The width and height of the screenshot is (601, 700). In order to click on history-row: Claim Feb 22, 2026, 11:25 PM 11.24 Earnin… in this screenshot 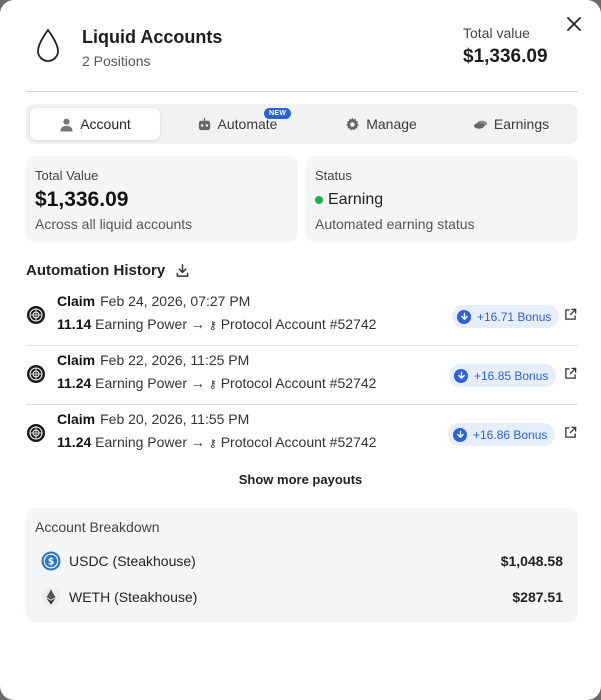, I will do `click(302, 375)`.